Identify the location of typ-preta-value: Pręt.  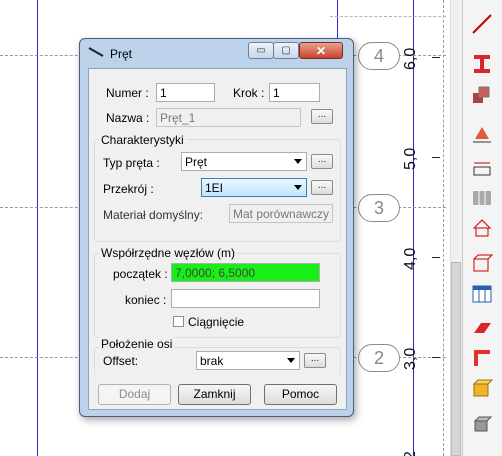
(196, 162).